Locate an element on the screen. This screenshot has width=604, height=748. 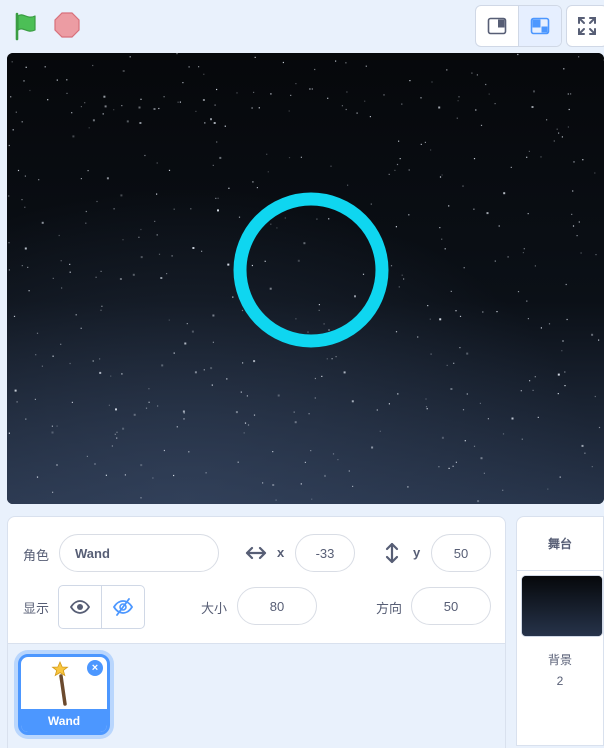
y-input: 50 is located at coordinates (461, 553).